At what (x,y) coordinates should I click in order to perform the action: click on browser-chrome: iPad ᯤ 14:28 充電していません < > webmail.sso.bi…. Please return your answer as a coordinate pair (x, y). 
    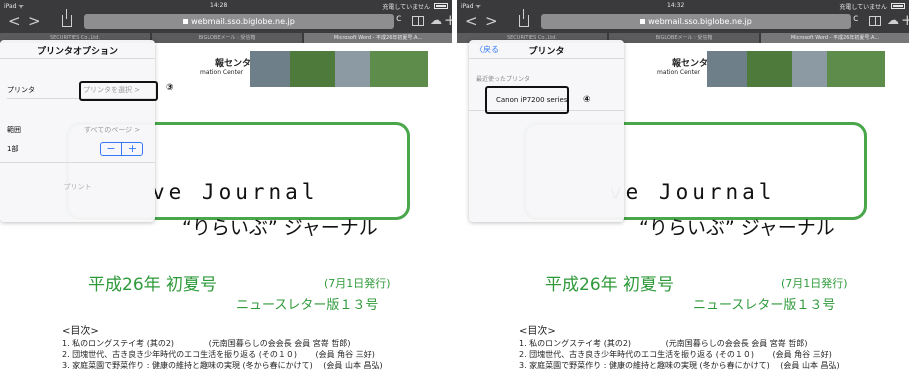
    Looking at the image, I should click on (226, 21).